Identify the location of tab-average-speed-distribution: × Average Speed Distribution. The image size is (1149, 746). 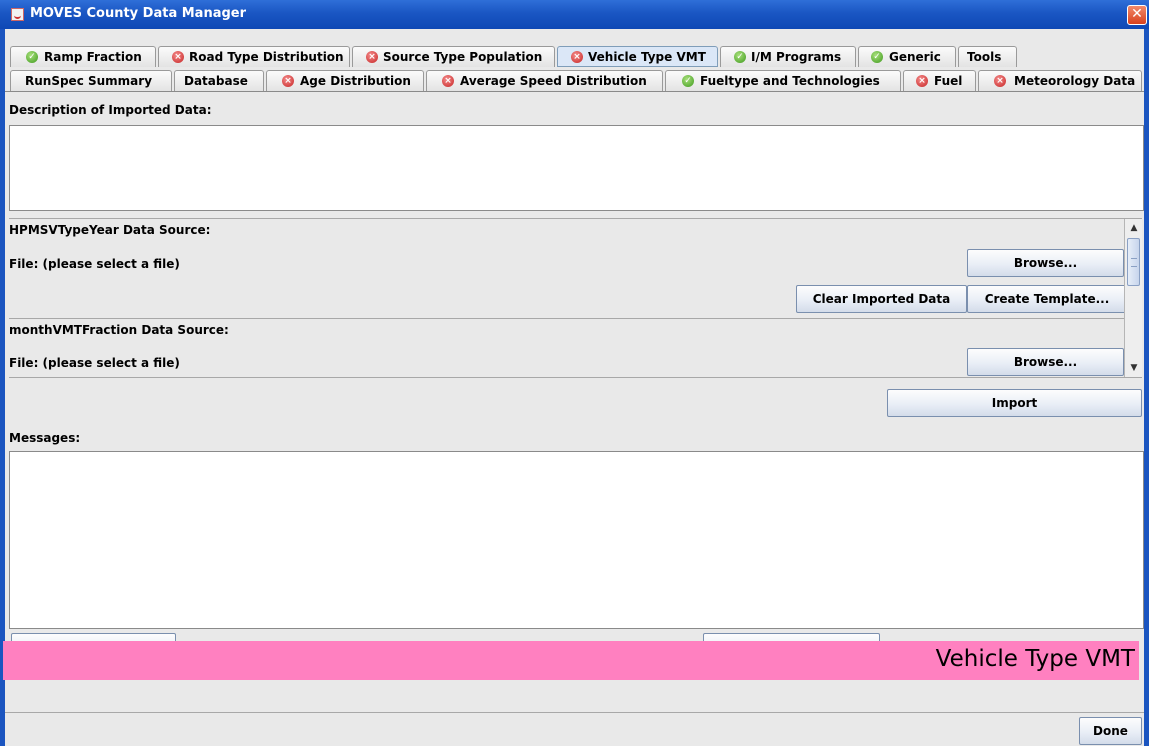
(544, 80).